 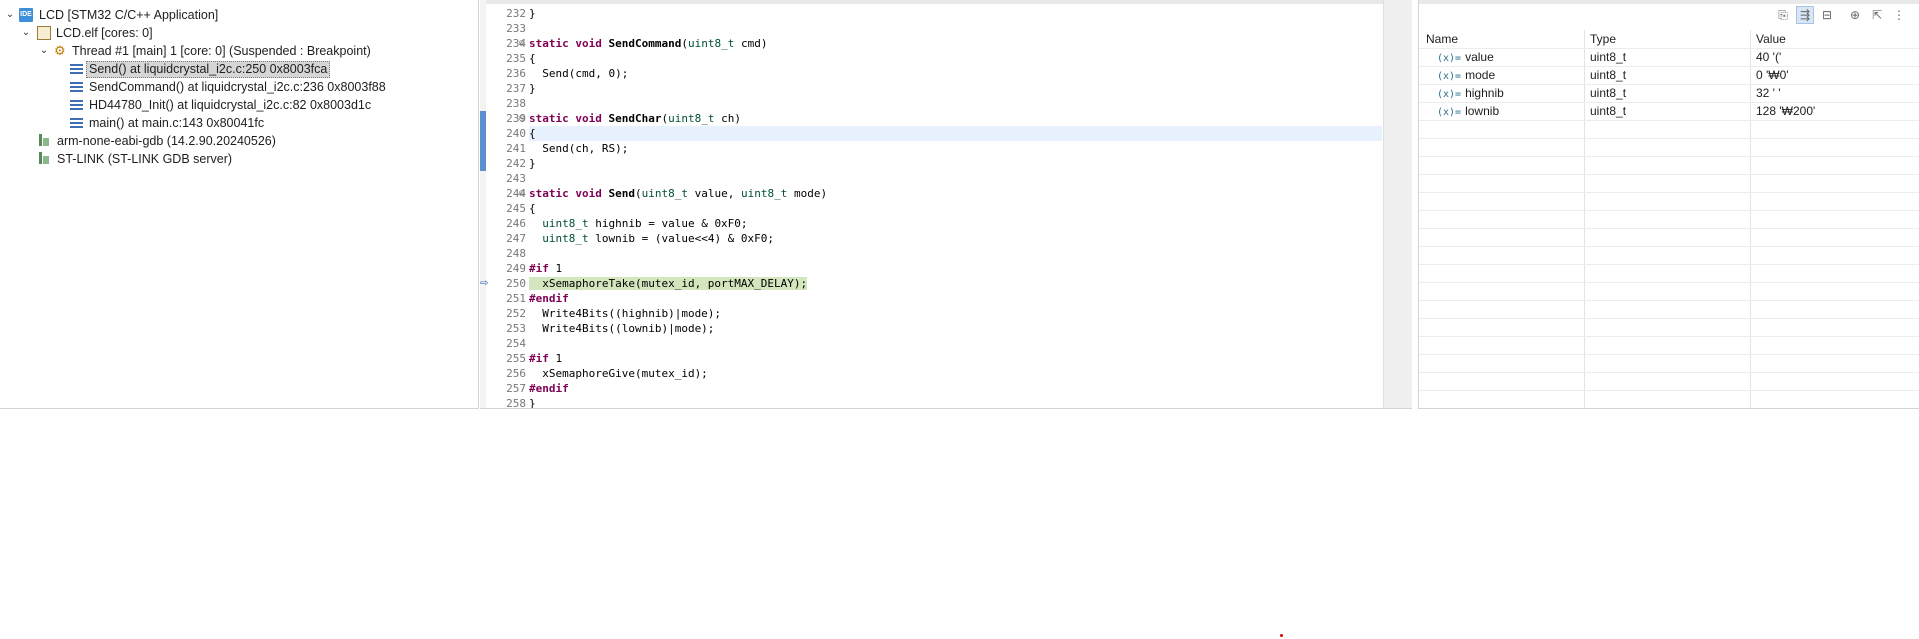 I want to click on variable-value: 0 '₩0', so click(x=1834, y=75).